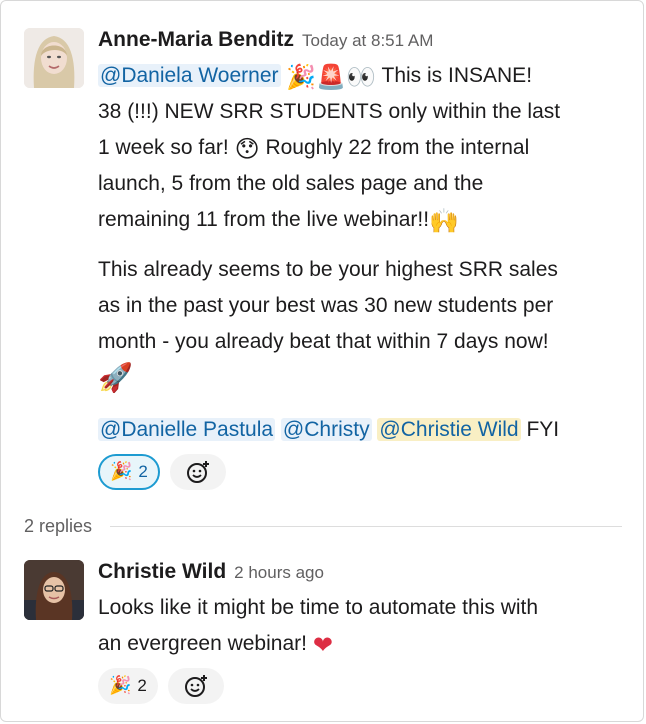 Image resolution: width=646 pixels, height=724 pixels. I want to click on timestamp: Today at 8:51 AM, so click(367, 40).